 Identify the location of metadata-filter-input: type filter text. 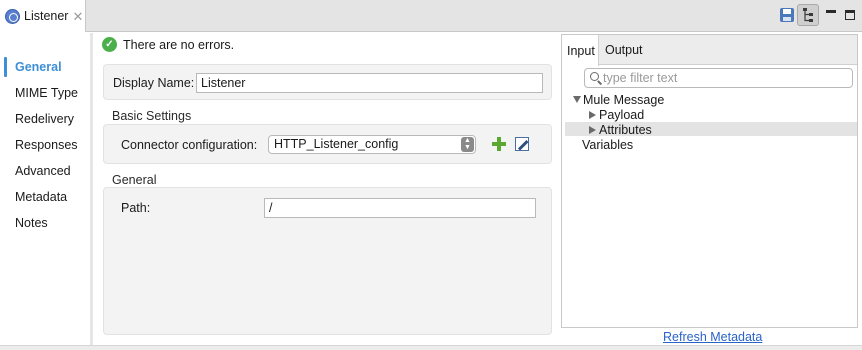
(718, 78).